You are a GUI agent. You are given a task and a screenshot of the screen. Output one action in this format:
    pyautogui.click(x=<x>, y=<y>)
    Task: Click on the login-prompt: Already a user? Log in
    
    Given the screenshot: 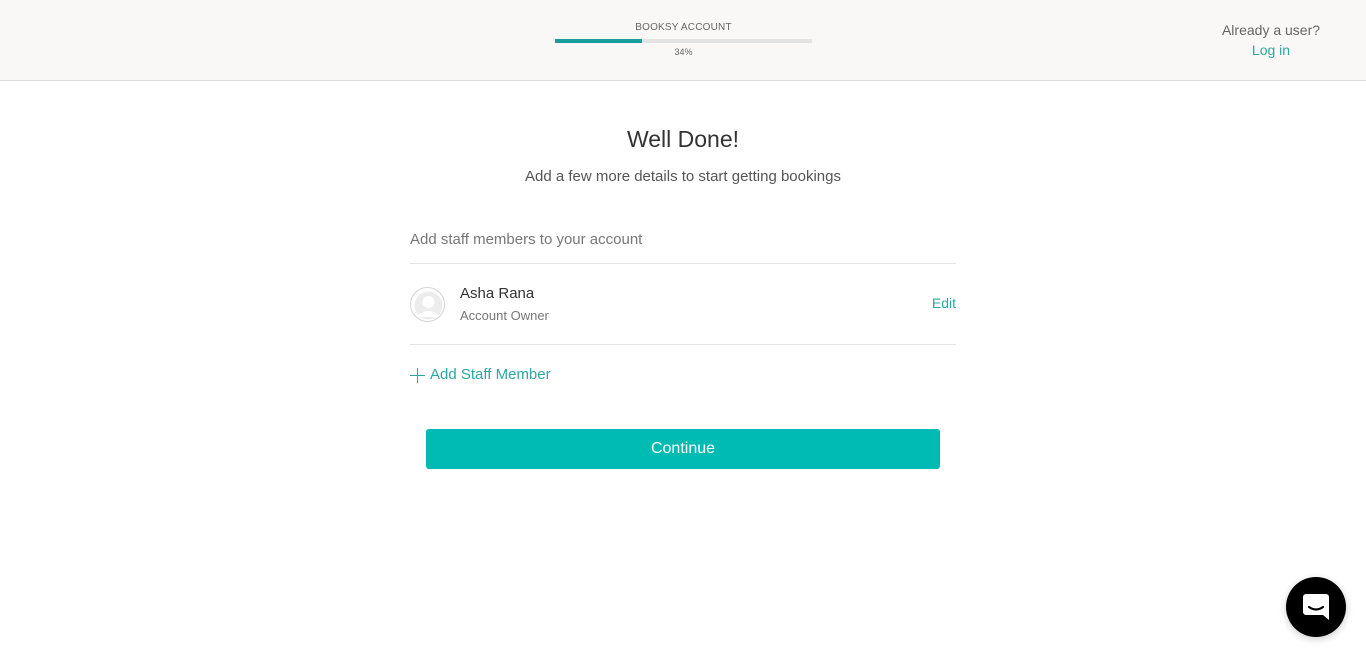 What is the action you would take?
    pyautogui.click(x=1271, y=41)
    